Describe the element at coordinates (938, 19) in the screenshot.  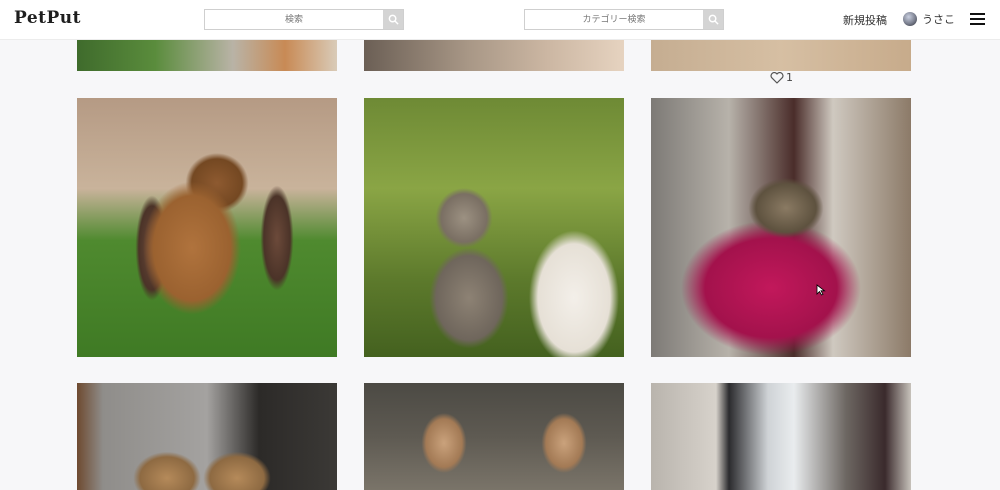
I see `username: うさこ` at that location.